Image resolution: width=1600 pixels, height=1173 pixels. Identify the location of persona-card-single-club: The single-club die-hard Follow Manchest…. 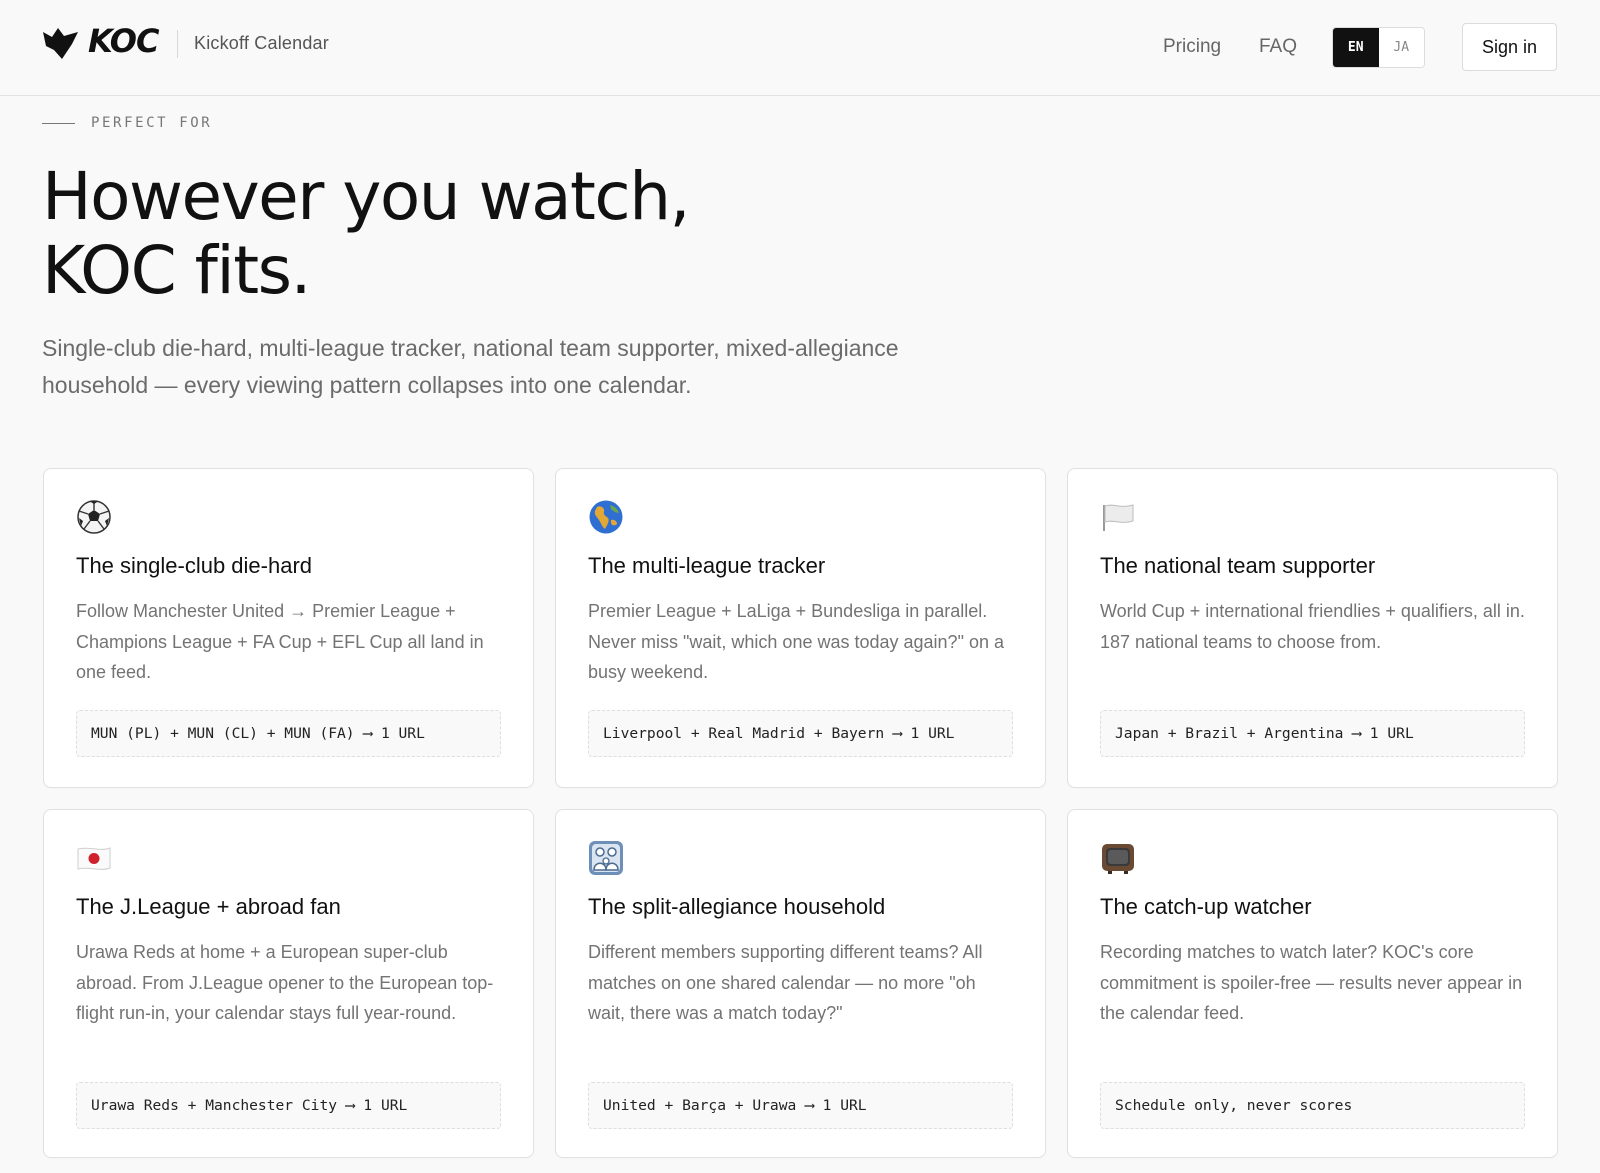
(288, 628).